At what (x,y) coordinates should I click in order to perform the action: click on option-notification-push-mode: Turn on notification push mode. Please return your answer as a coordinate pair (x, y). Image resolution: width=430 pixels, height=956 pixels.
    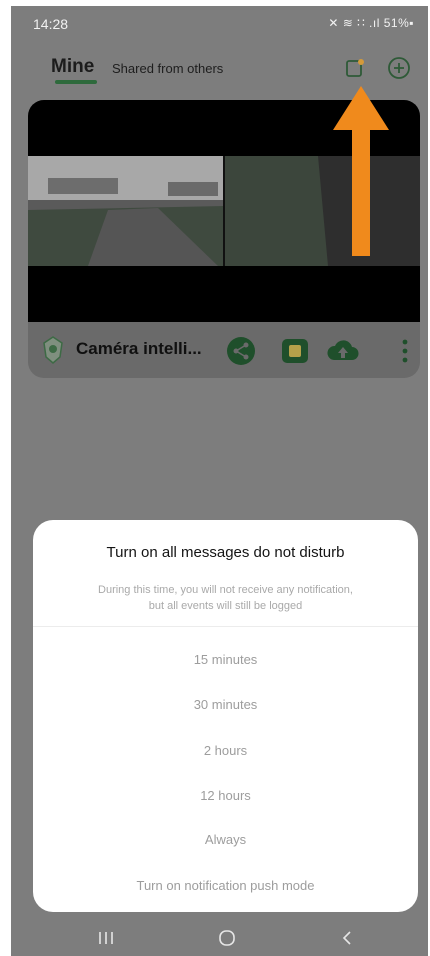
    Looking at the image, I should click on (225, 885).